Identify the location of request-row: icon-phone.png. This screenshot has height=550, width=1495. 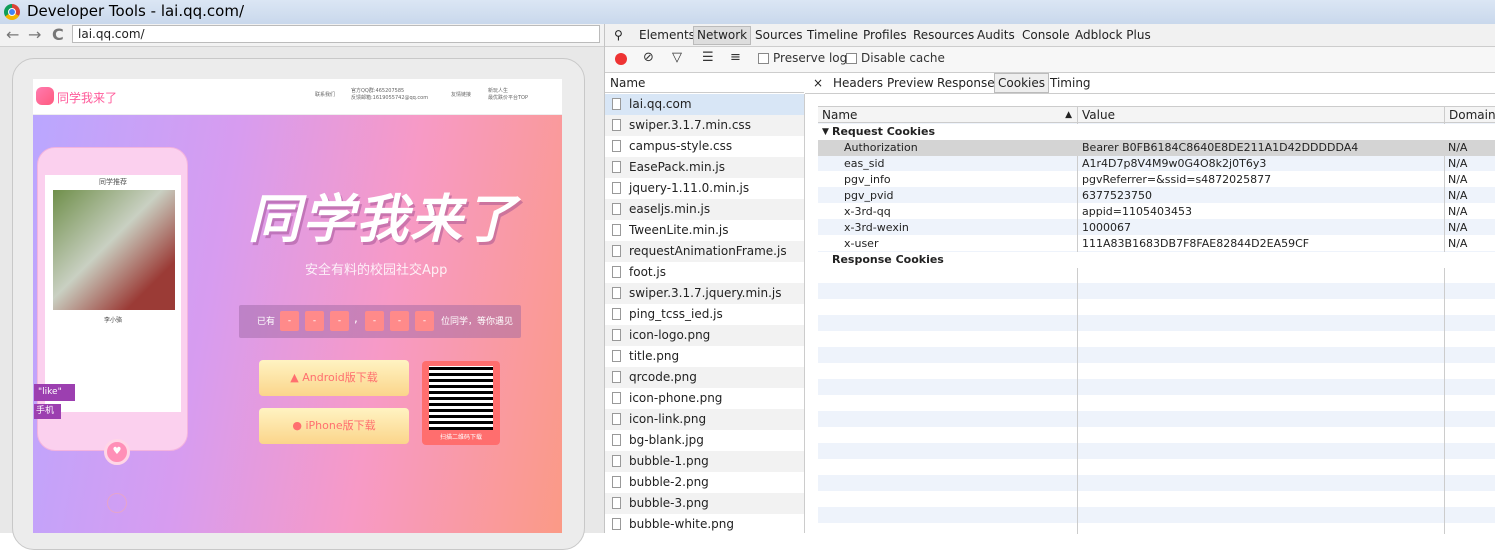
(704, 398).